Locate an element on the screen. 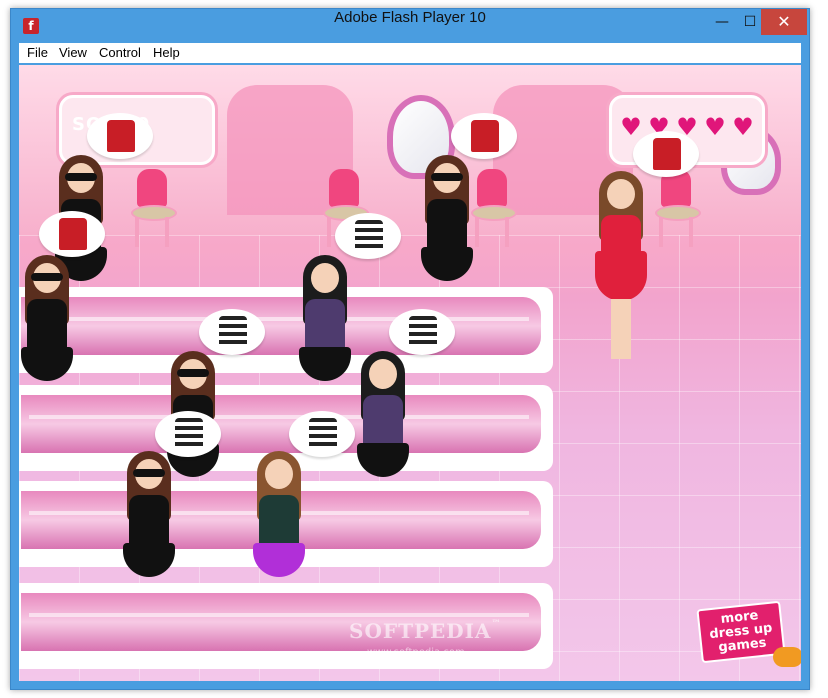 This screenshot has width=828, height=698. title-bar: f Adobe Flash Player 10 — ☐ ✕ is located at coordinates (410, 26).